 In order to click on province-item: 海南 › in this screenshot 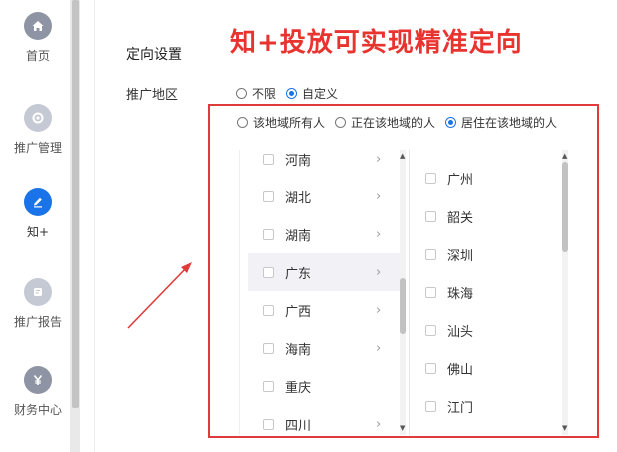, I will do `click(324, 348)`.